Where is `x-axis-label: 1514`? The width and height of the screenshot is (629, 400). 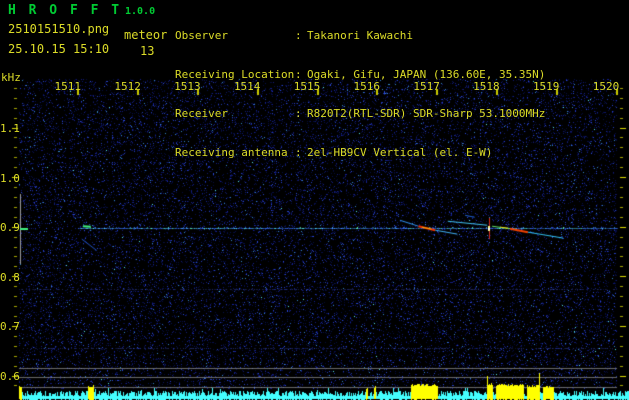
x-axis-label: 1514 is located at coordinates (247, 86).